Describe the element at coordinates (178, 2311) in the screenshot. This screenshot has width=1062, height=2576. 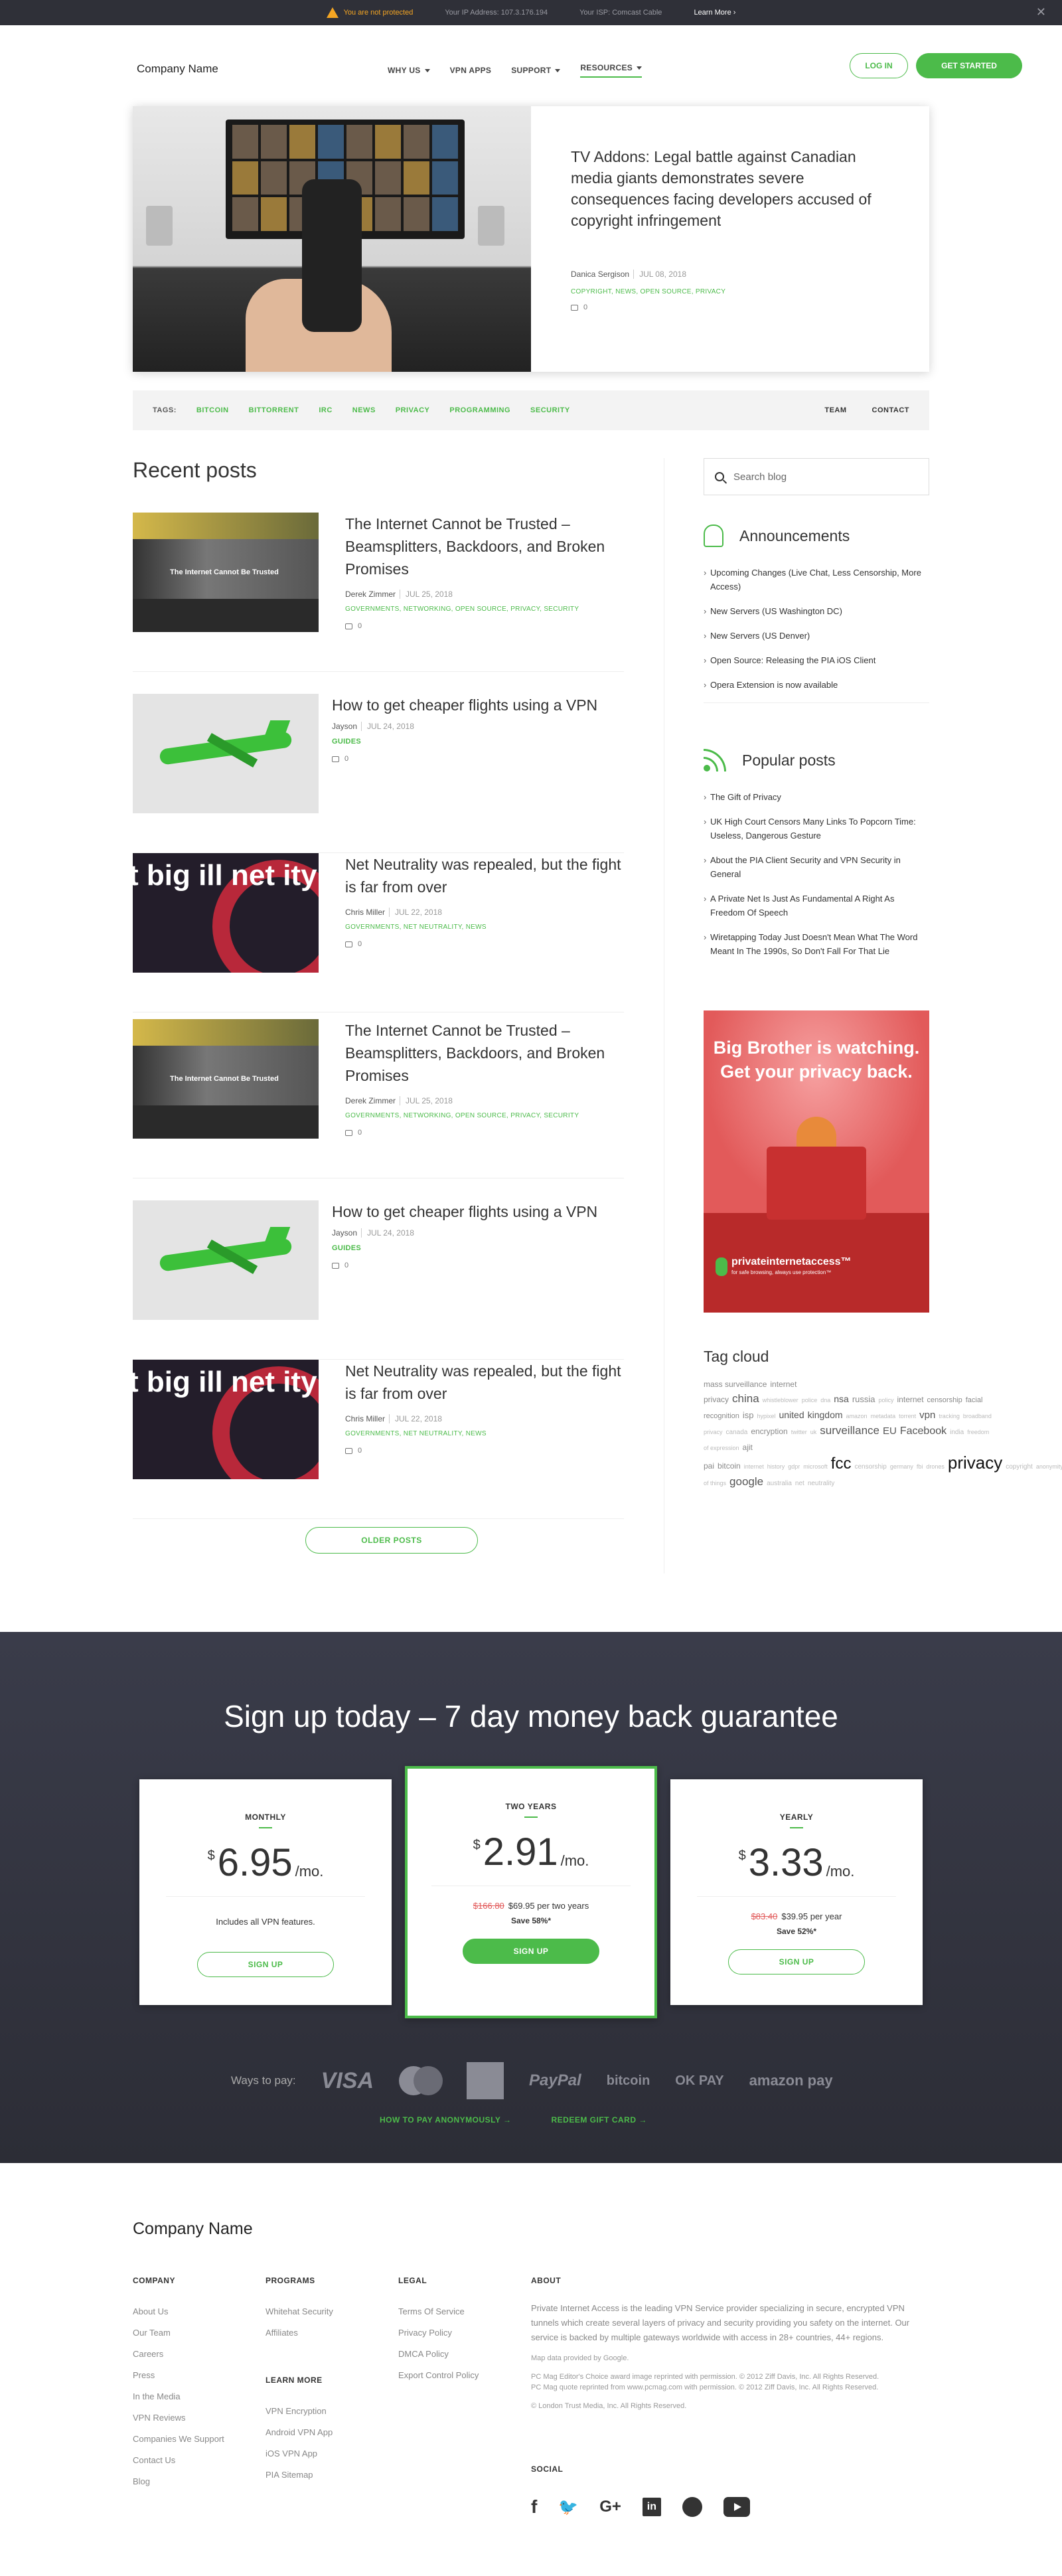
I see `footer-link: About Us` at that location.